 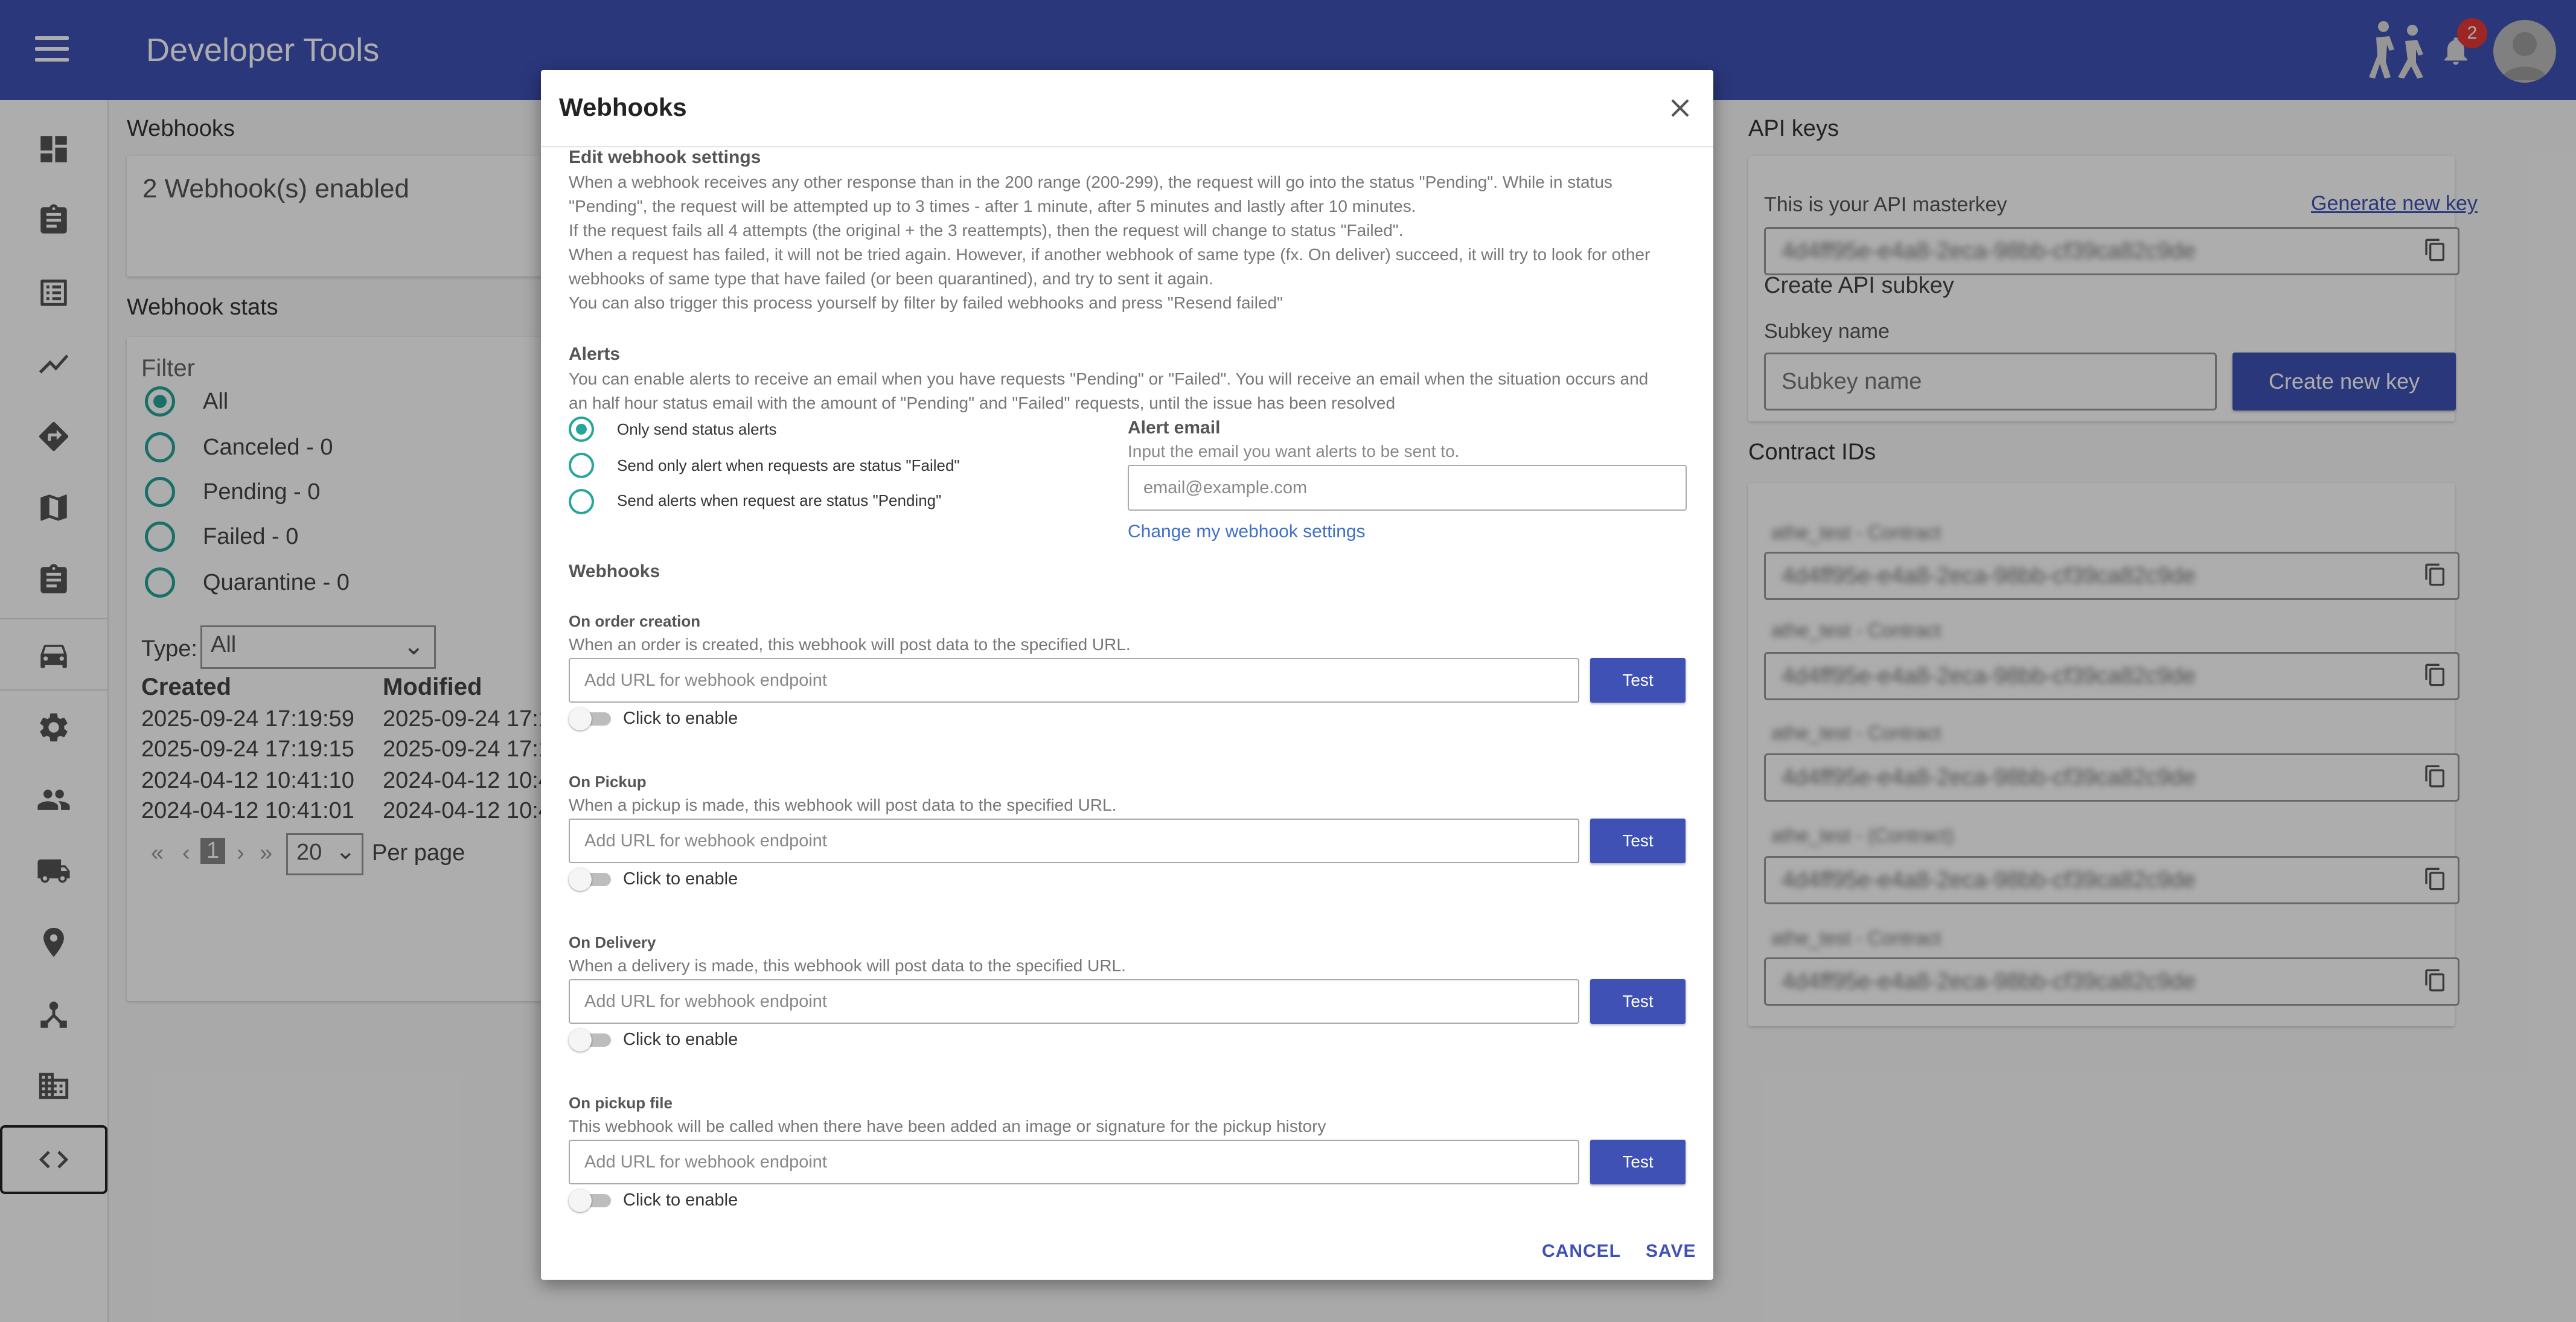 What do you see at coordinates (697, 429) in the screenshot?
I see `alert-option-label: Only send status alerts` at bounding box center [697, 429].